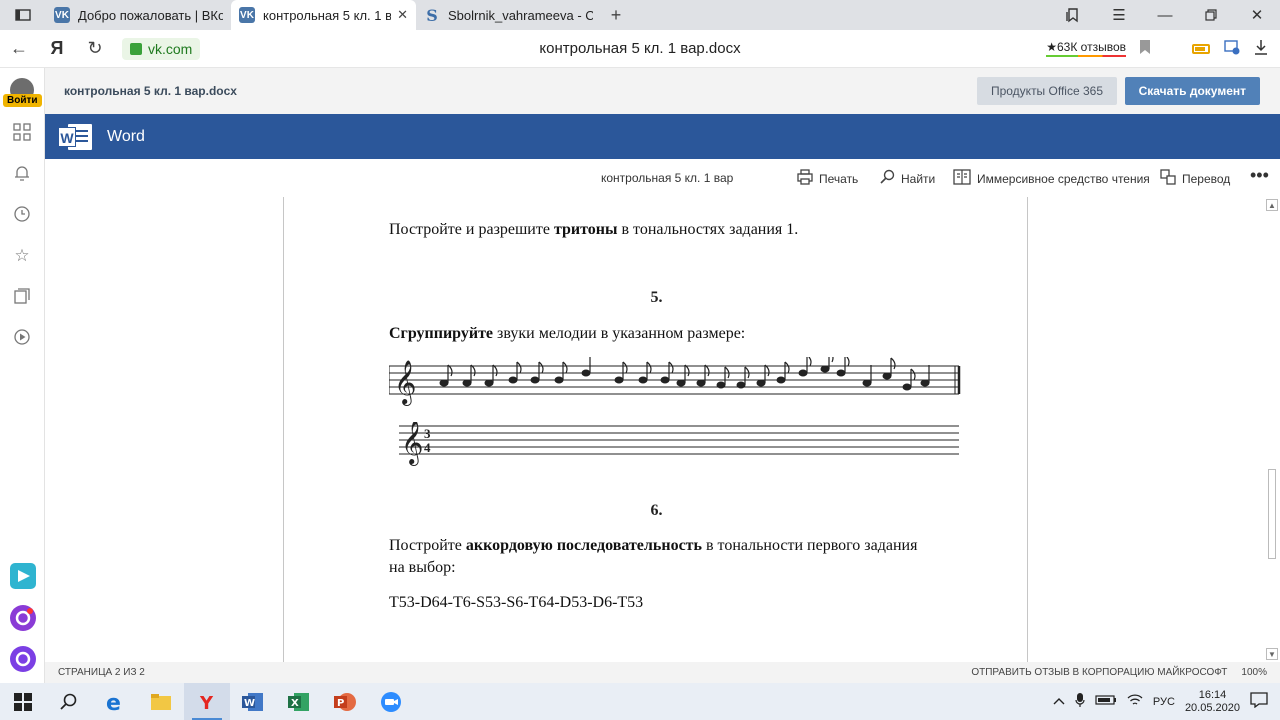 Image resolution: width=1280 pixels, height=720 pixels. I want to click on tab-sbornik: S Sbolrnik_vahrameeva - Стр, so click(508, 15).